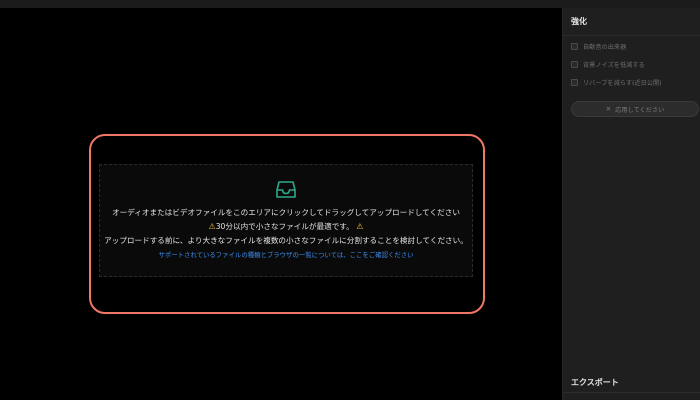 The image size is (700, 400). Describe the element at coordinates (286, 189) in the screenshot. I see `inbox-icon` at that location.